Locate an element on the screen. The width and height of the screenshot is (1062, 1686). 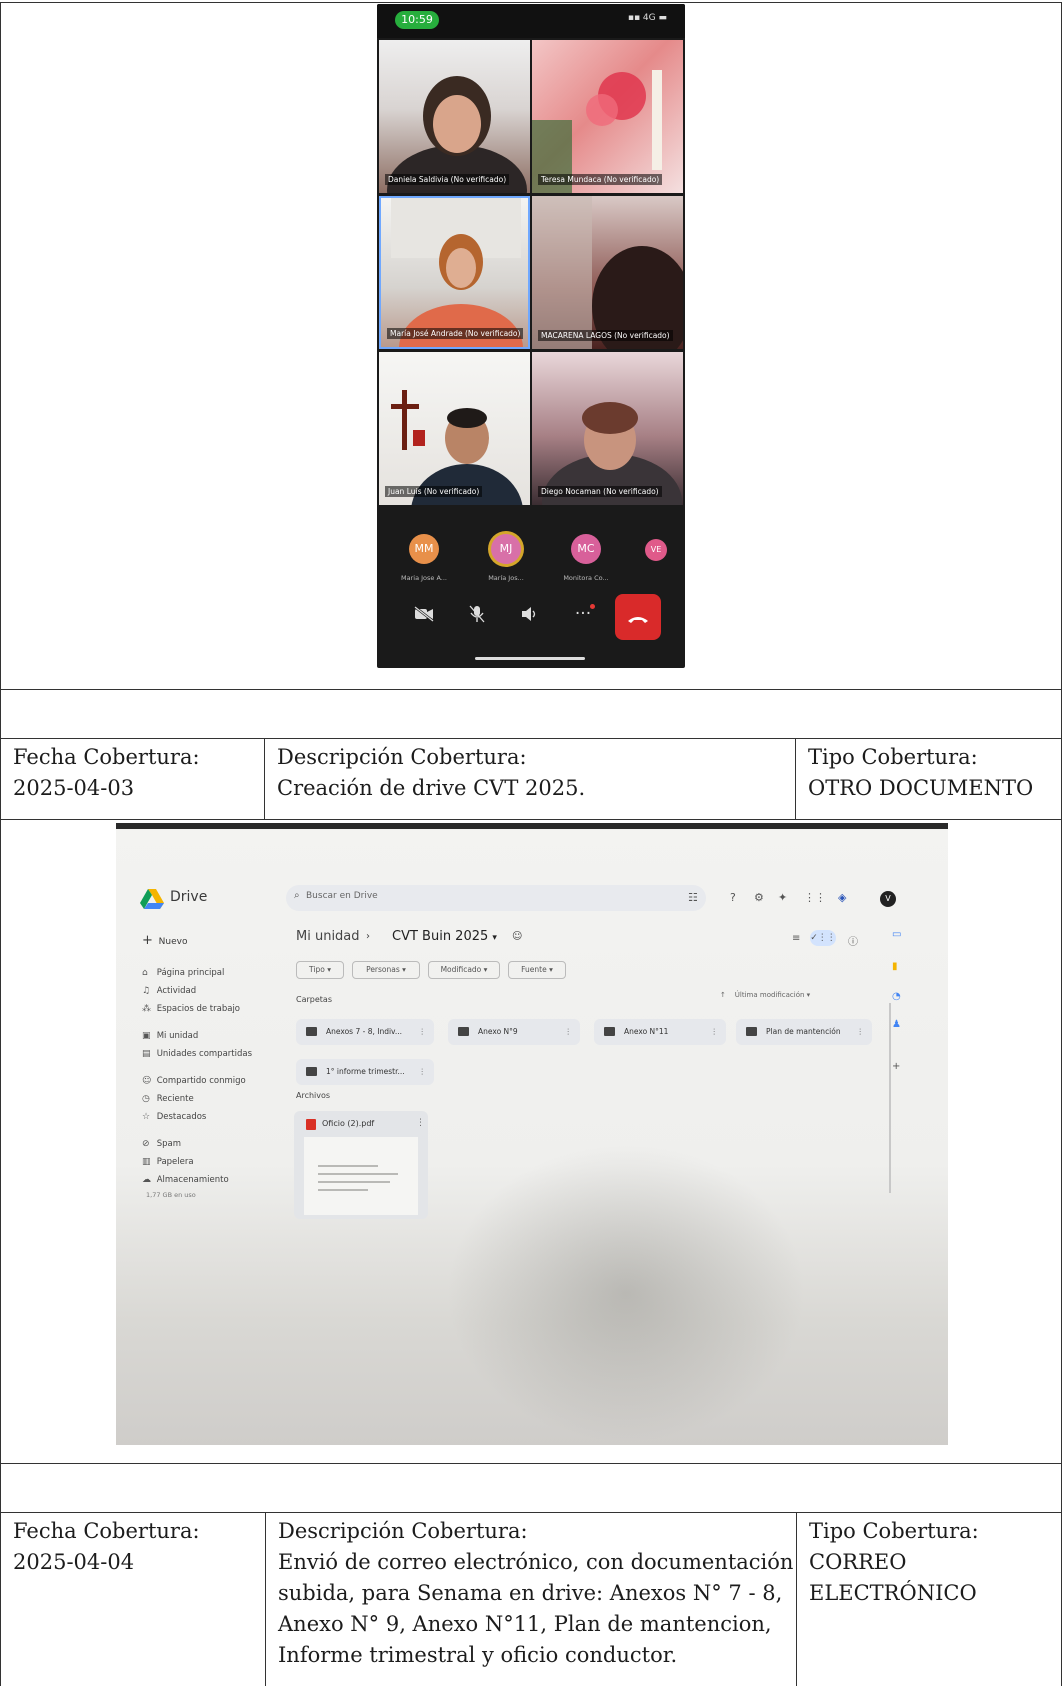
folder-item: Anexo N°9 ⋮ is located at coordinates (514, 1032).